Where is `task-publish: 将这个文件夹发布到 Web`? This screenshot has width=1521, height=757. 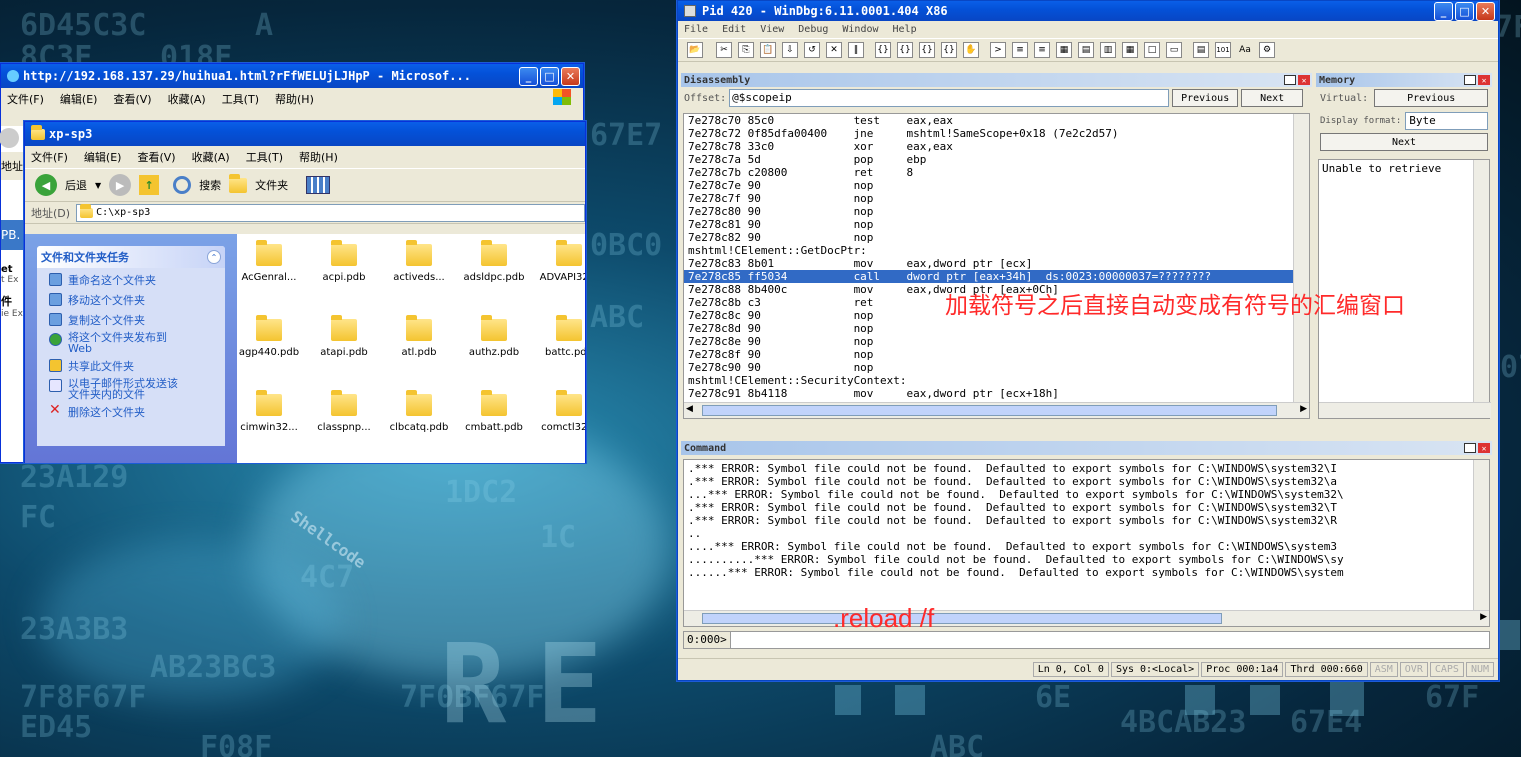 task-publish: 将这个文件夹发布到 Web is located at coordinates (137, 343).